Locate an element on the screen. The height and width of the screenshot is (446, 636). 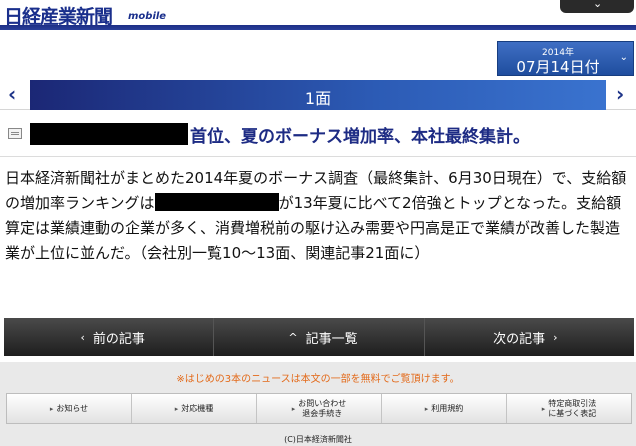
chevron-up-icon: ^ is located at coordinates (293, 337).